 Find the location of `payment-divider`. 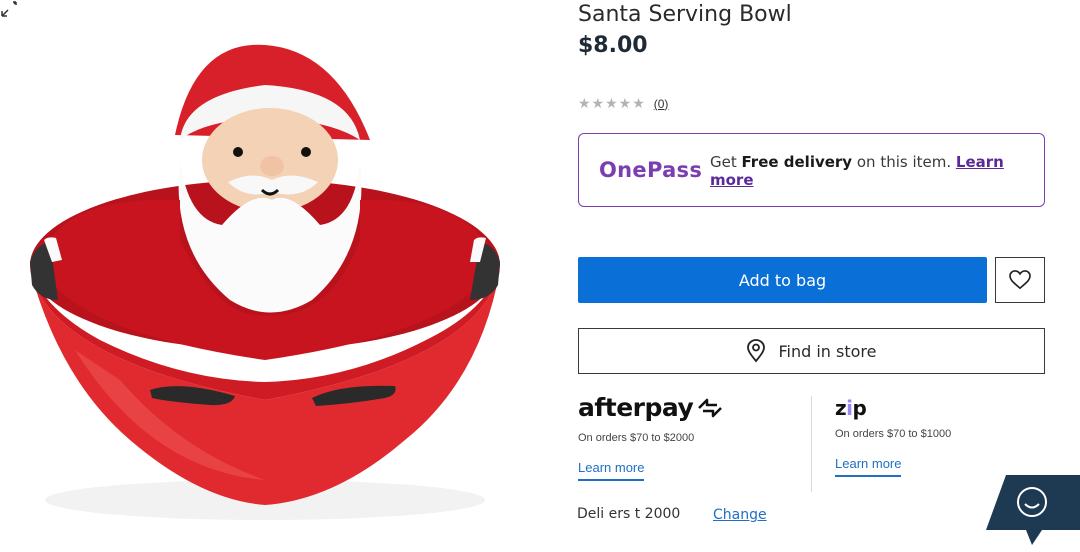

payment-divider is located at coordinates (811, 444).